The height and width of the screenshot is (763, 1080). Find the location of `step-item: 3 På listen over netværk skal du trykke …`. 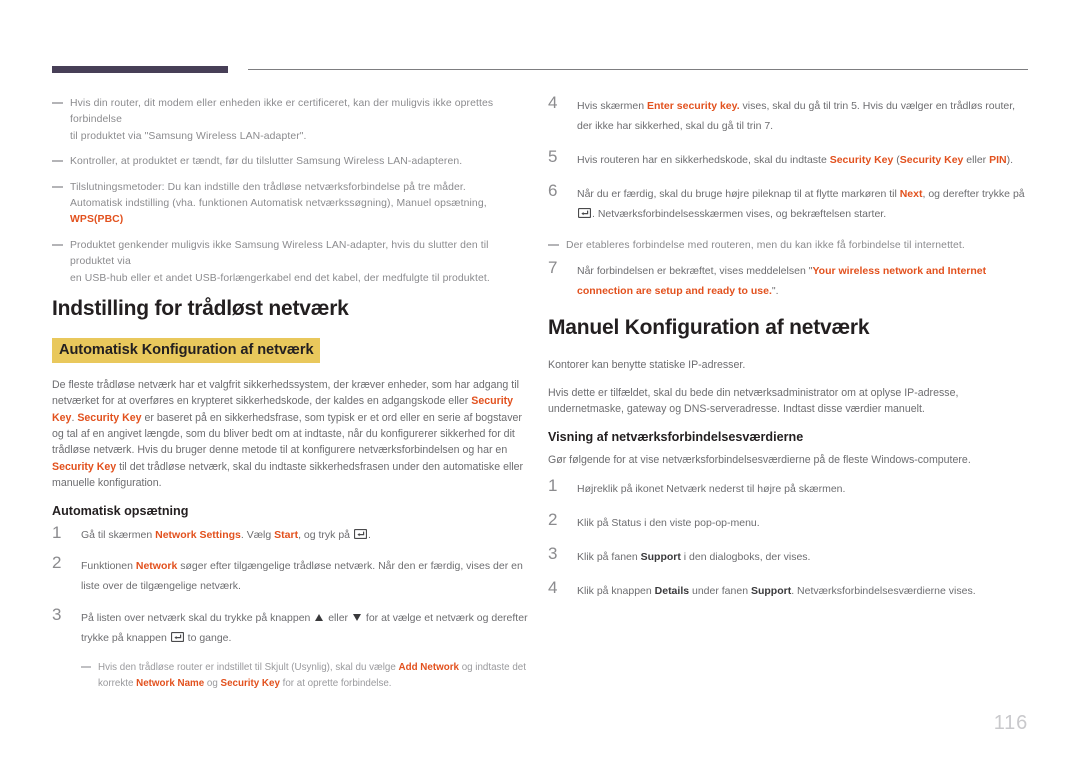

step-item: 3 På listen over netværk skal du trykke … is located at coordinates (292, 626).